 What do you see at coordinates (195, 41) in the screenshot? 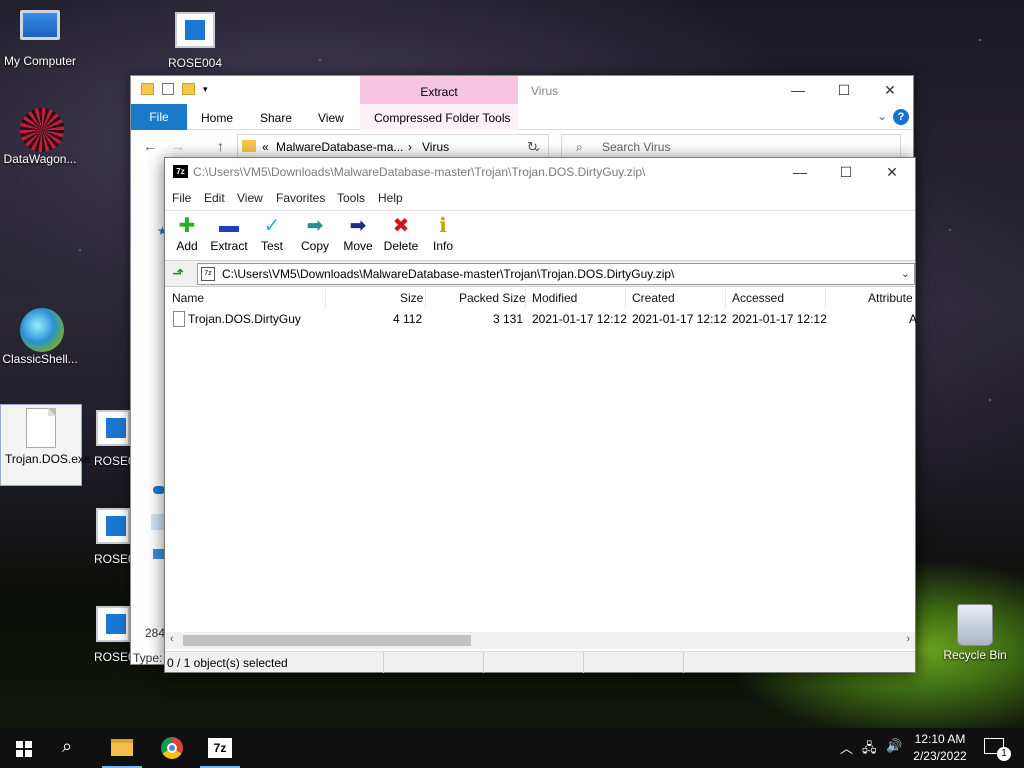
I see `desktop-icon-rose004: ROSE004` at bounding box center [195, 41].